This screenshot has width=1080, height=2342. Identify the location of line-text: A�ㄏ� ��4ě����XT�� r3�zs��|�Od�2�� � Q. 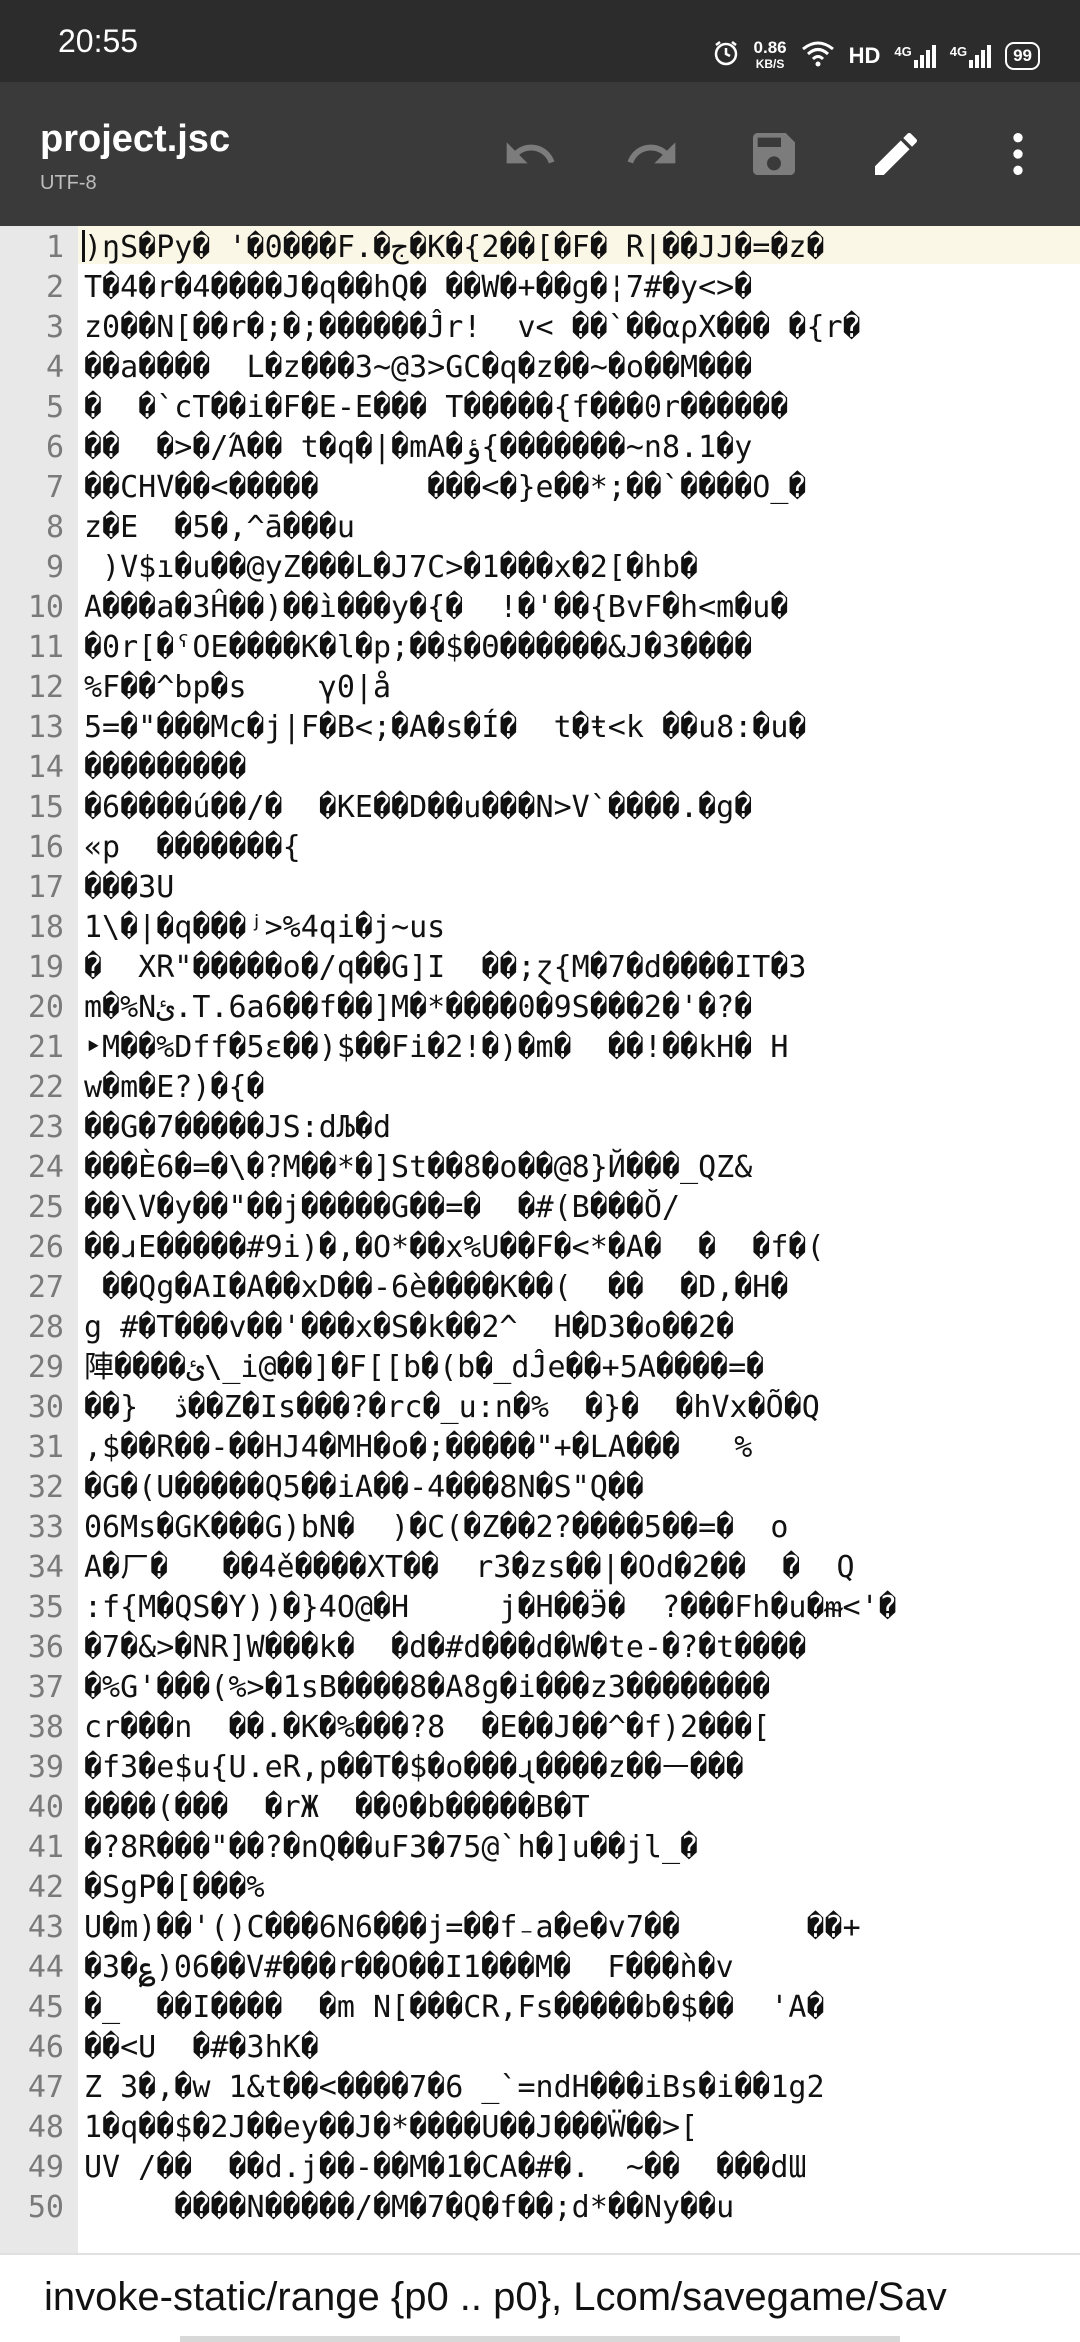
(582, 1568).